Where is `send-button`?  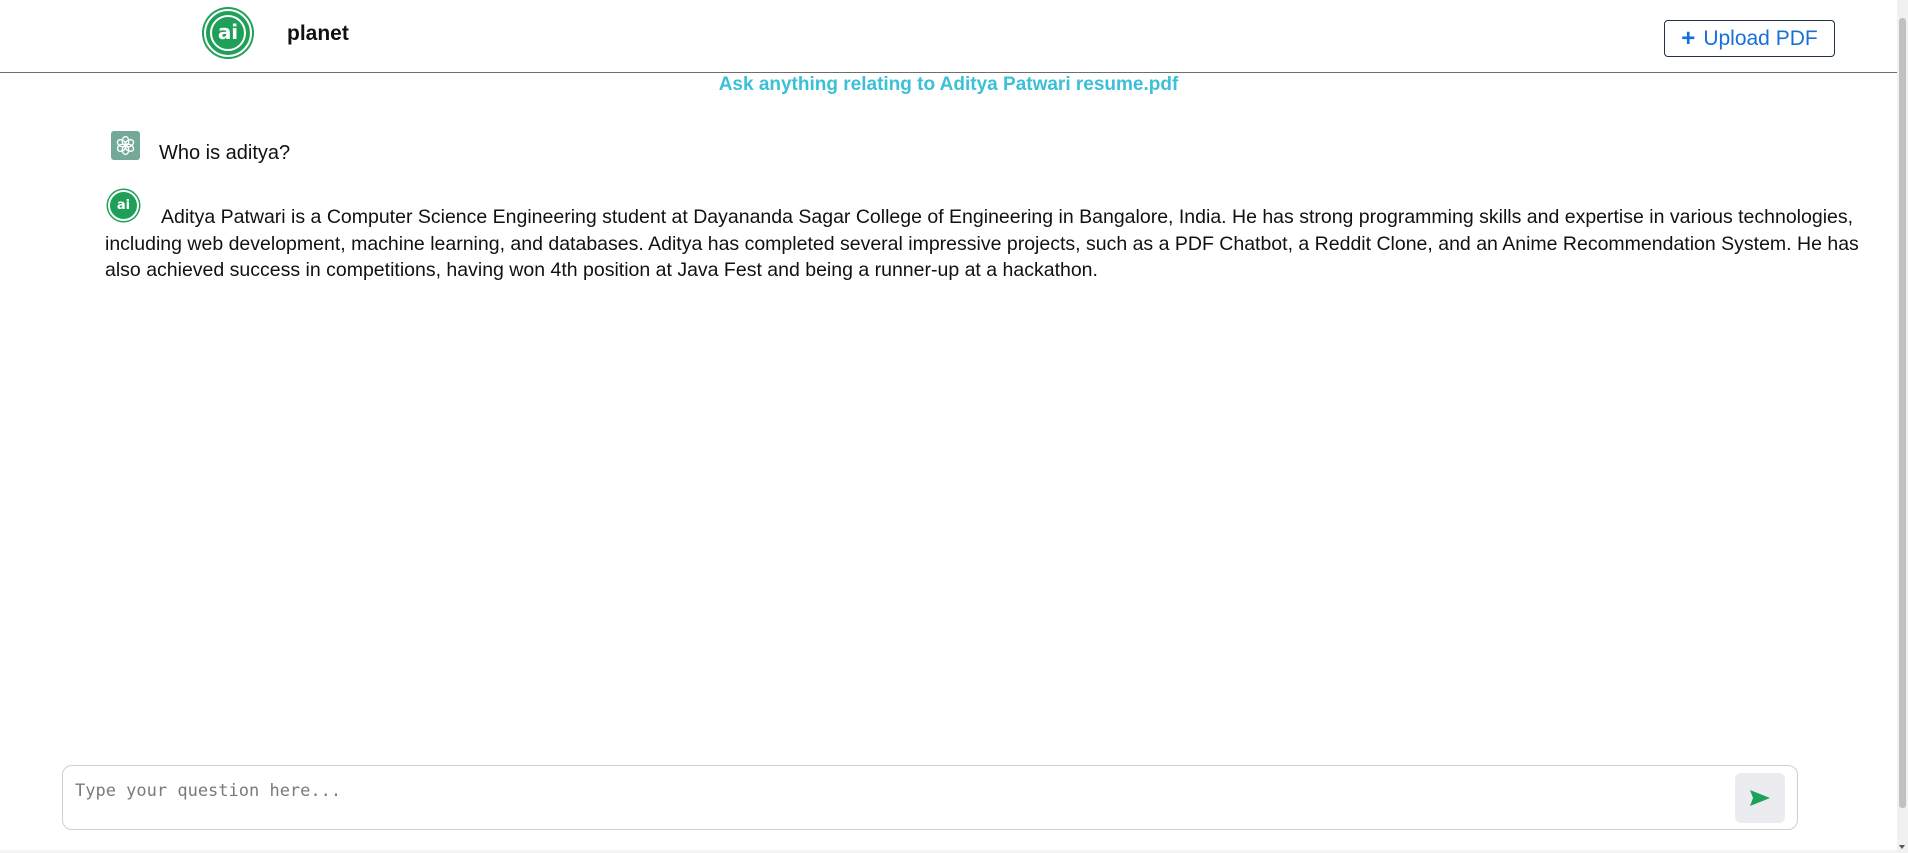
send-button is located at coordinates (1760, 798).